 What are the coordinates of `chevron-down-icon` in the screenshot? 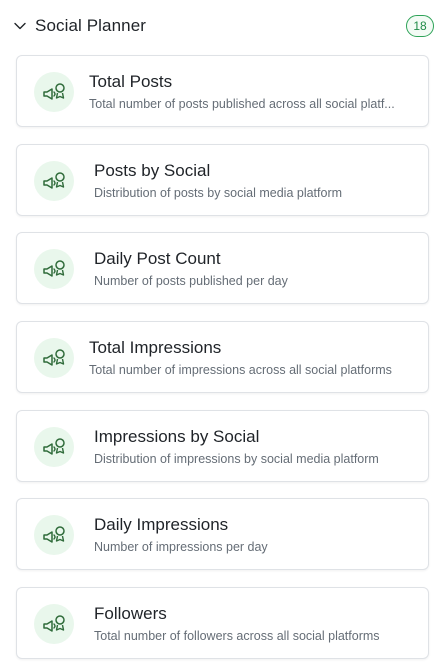 It's located at (20, 26).